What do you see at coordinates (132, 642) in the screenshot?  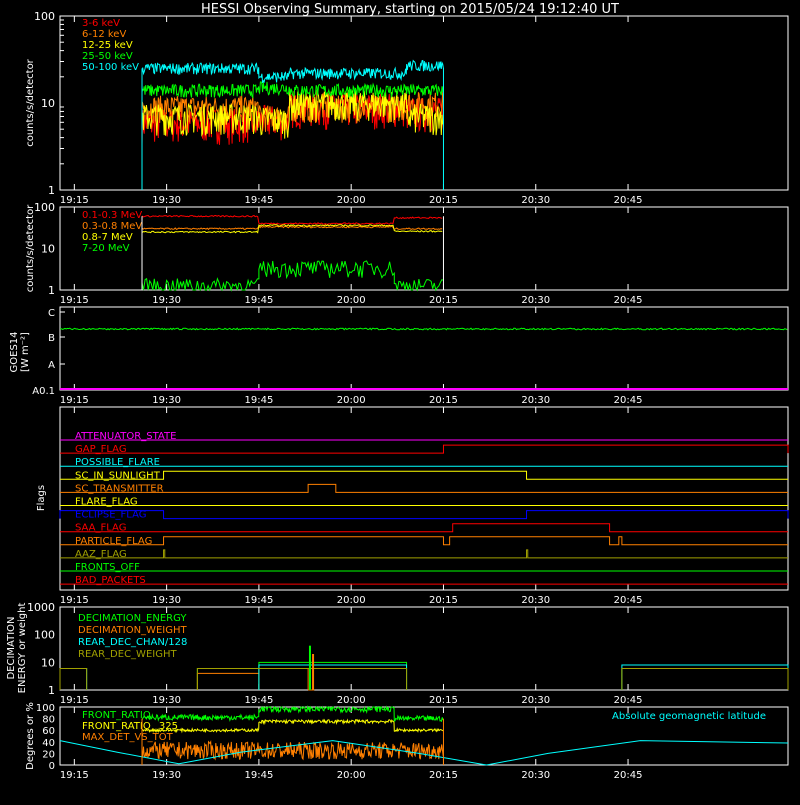 I see `legend-entry: REAR_DEC_CHAN/128` at bounding box center [132, 642].